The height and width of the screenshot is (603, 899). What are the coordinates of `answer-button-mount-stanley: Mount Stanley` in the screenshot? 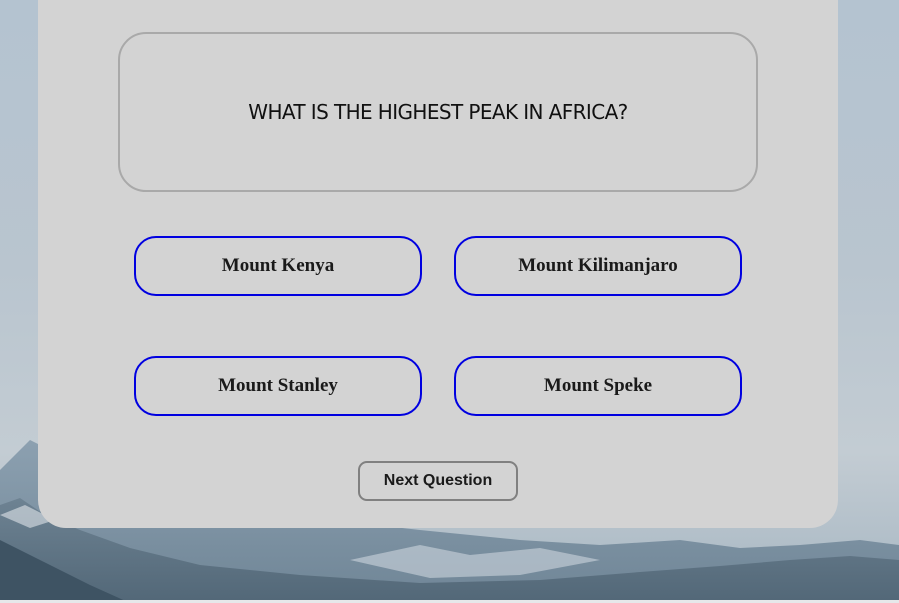 It's located at (278, 386).